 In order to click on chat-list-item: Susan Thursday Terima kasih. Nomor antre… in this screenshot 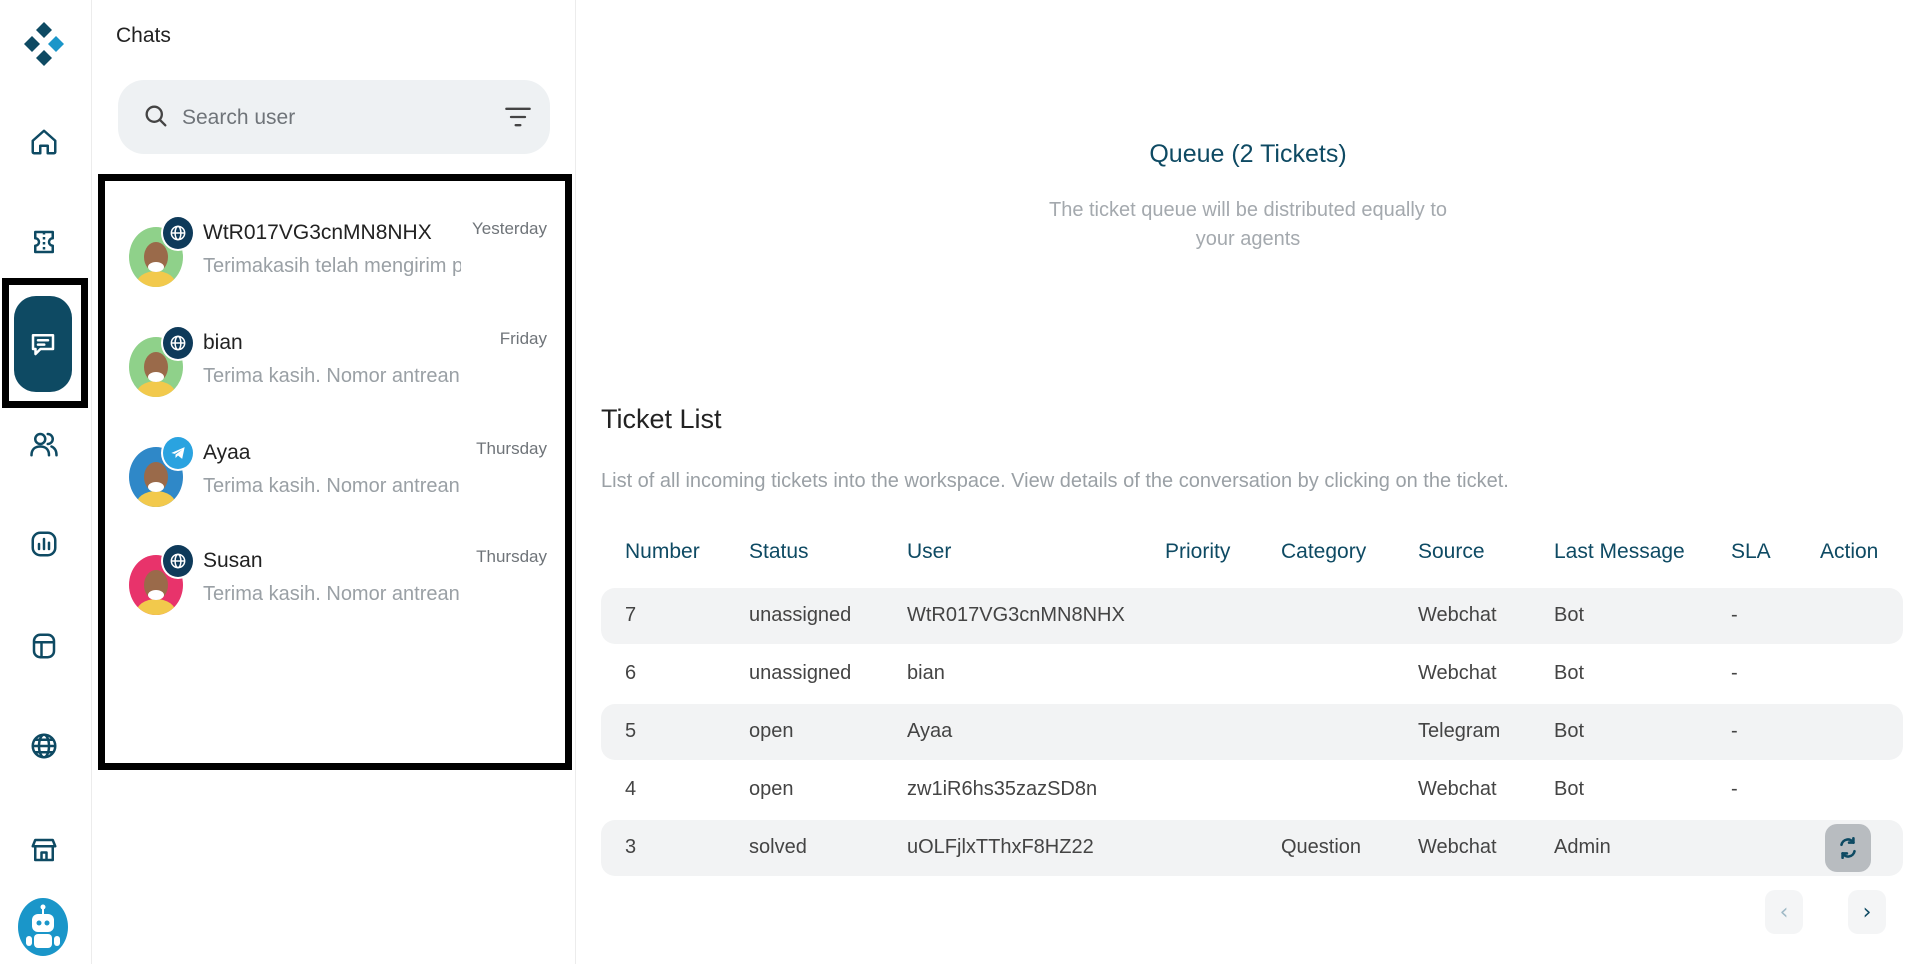, I will do `click(339, 592)`.